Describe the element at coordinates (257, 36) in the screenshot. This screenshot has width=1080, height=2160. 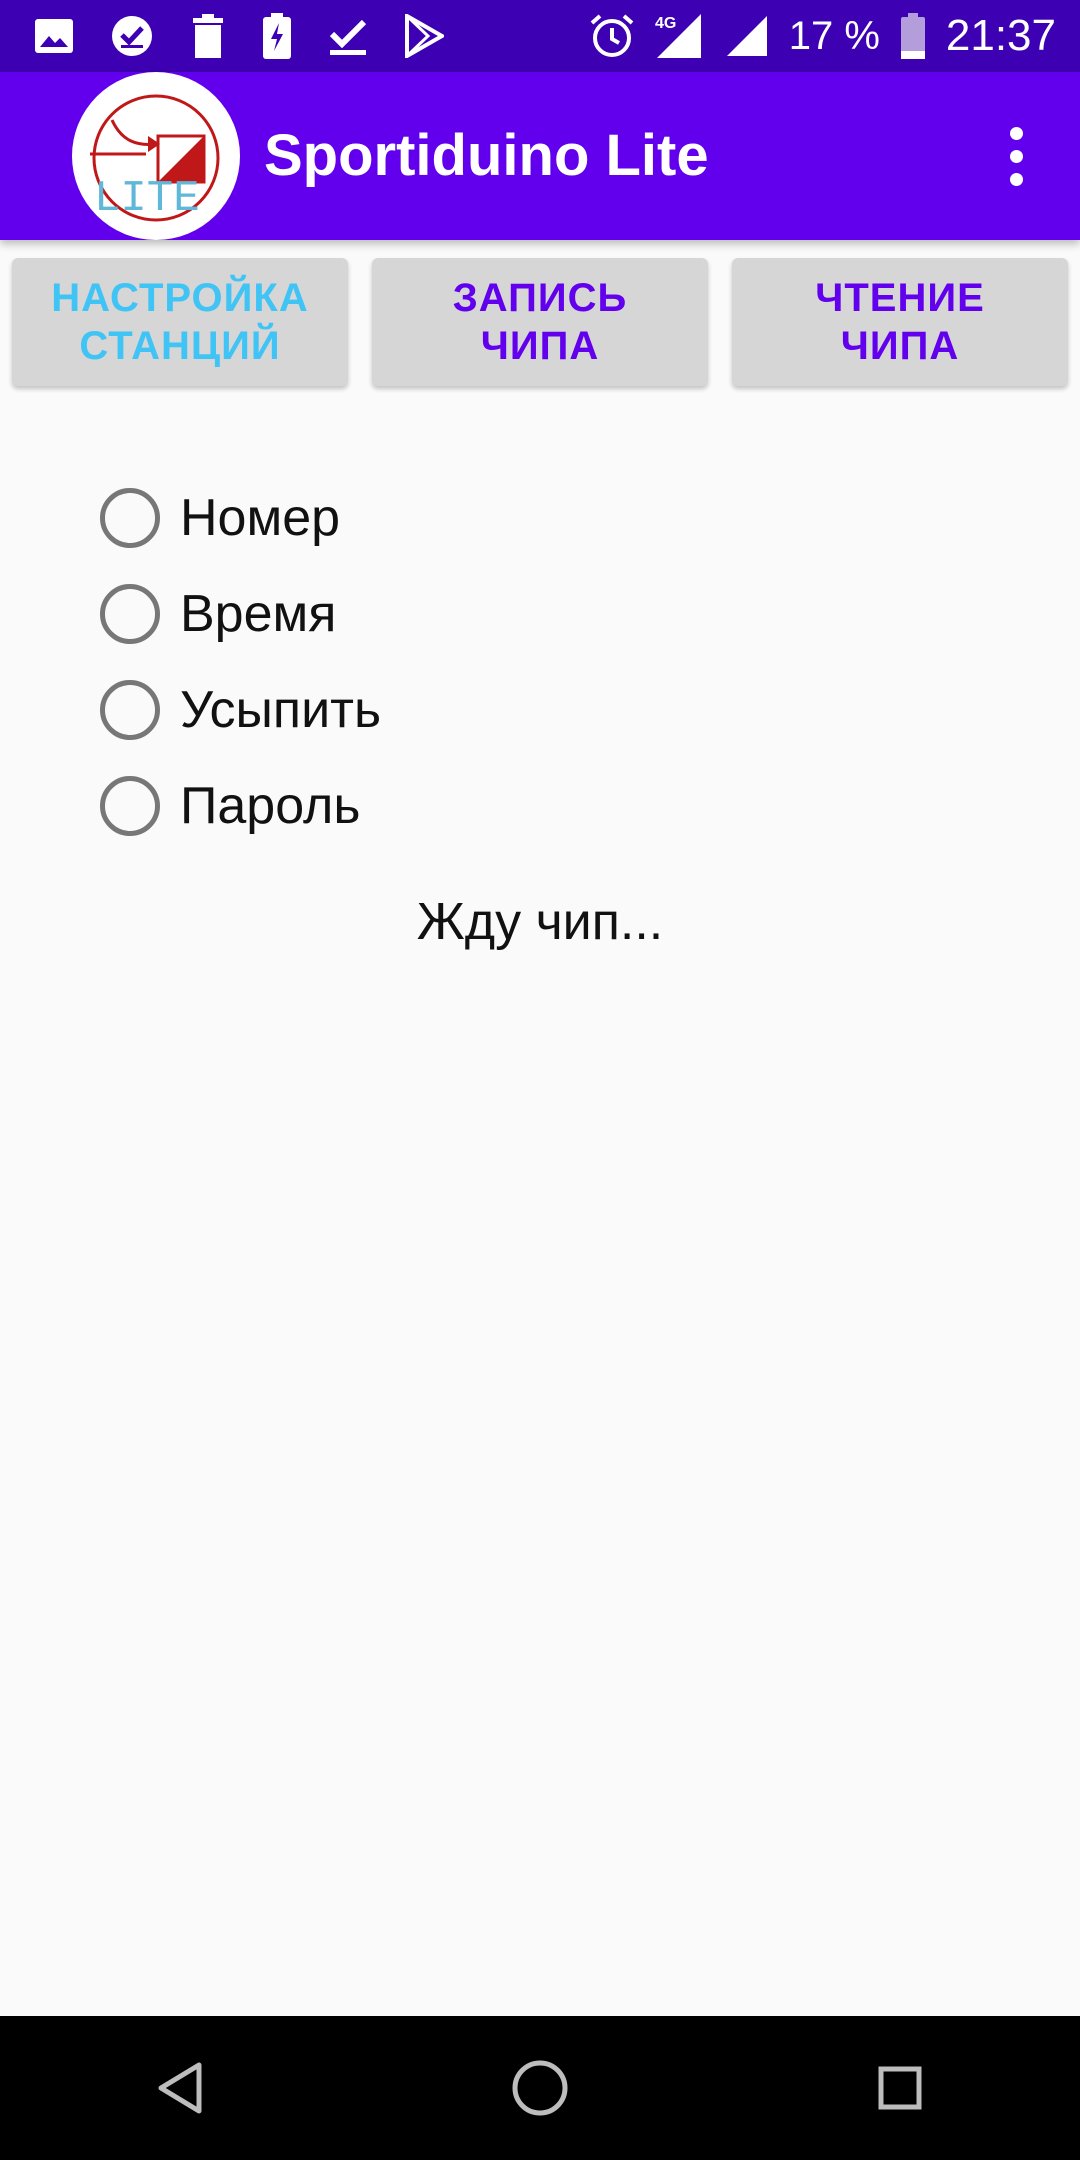
I see `notification-icons` at that location.